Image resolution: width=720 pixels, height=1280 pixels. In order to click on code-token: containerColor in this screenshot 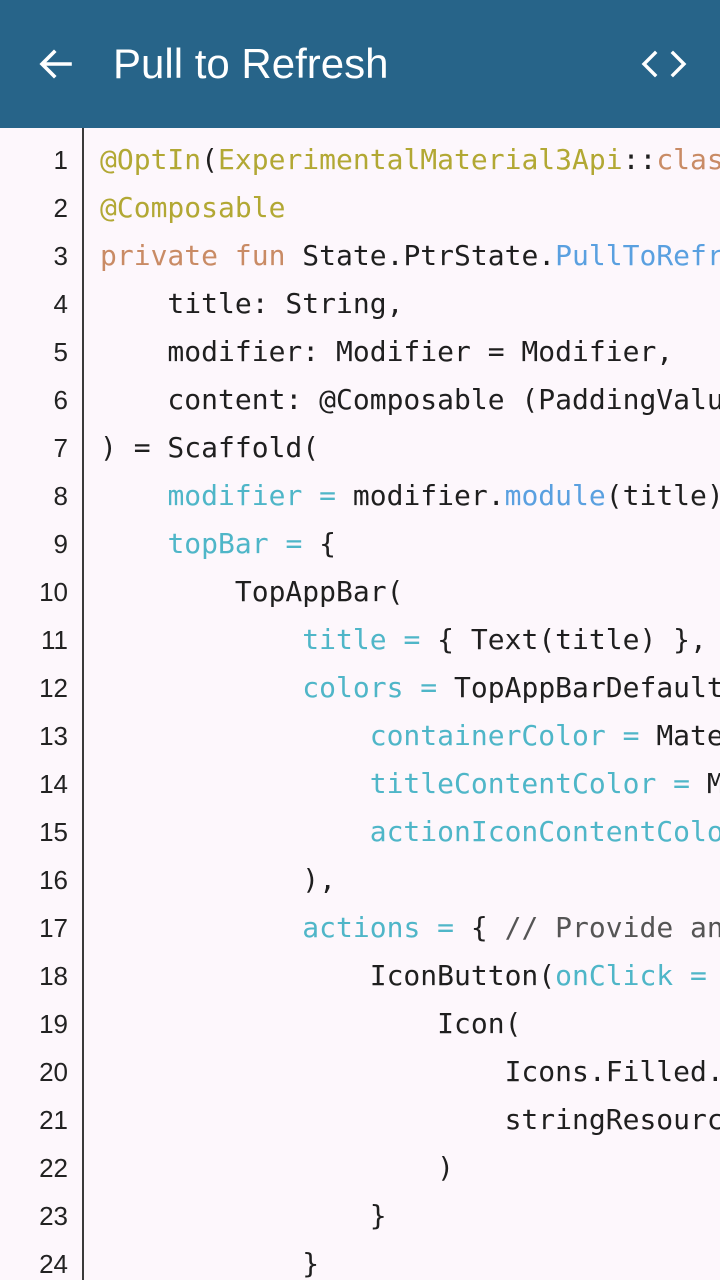, I will do `click(487, 735)`.